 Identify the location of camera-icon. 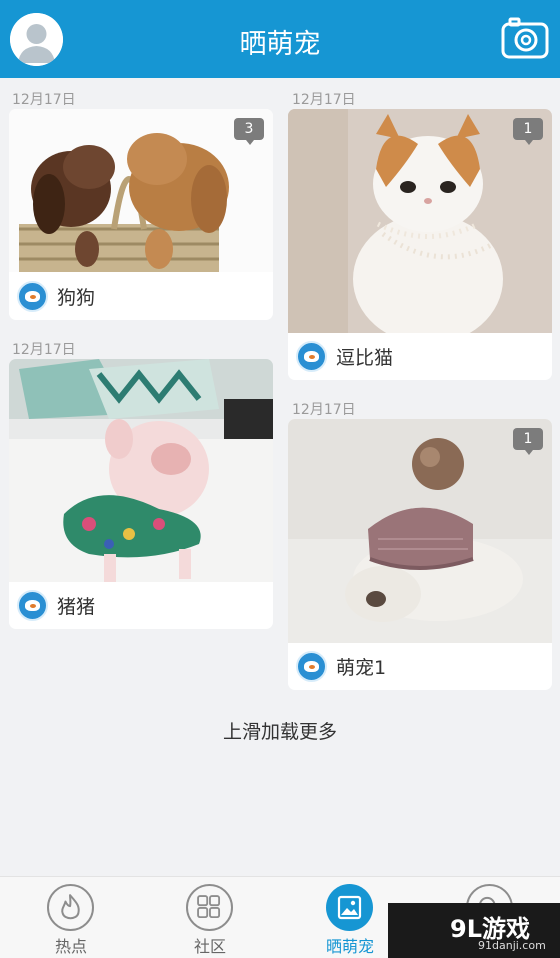
(525, 38).